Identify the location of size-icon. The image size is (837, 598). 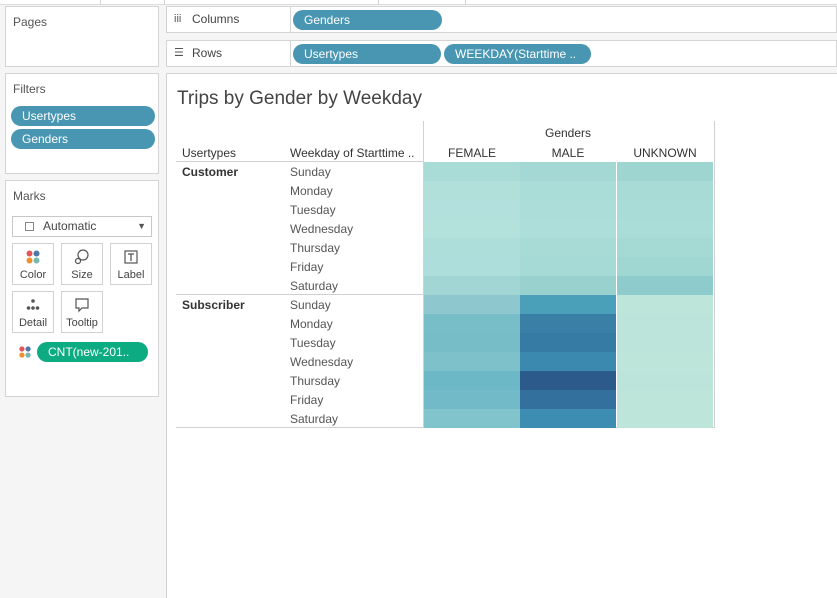
(82, 257).